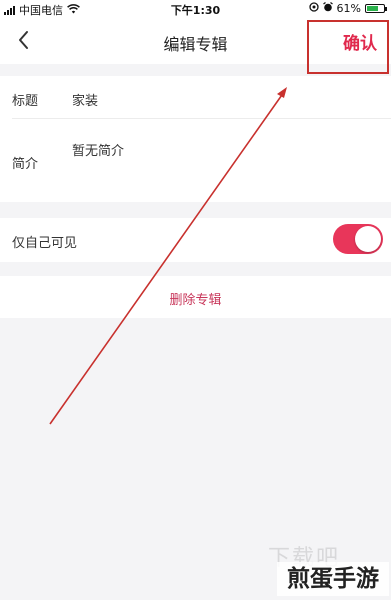 The height and width of the screenshot is (600, 391). I want to click on nav-bar: 编辑专辑 确认, so click(195, 41).